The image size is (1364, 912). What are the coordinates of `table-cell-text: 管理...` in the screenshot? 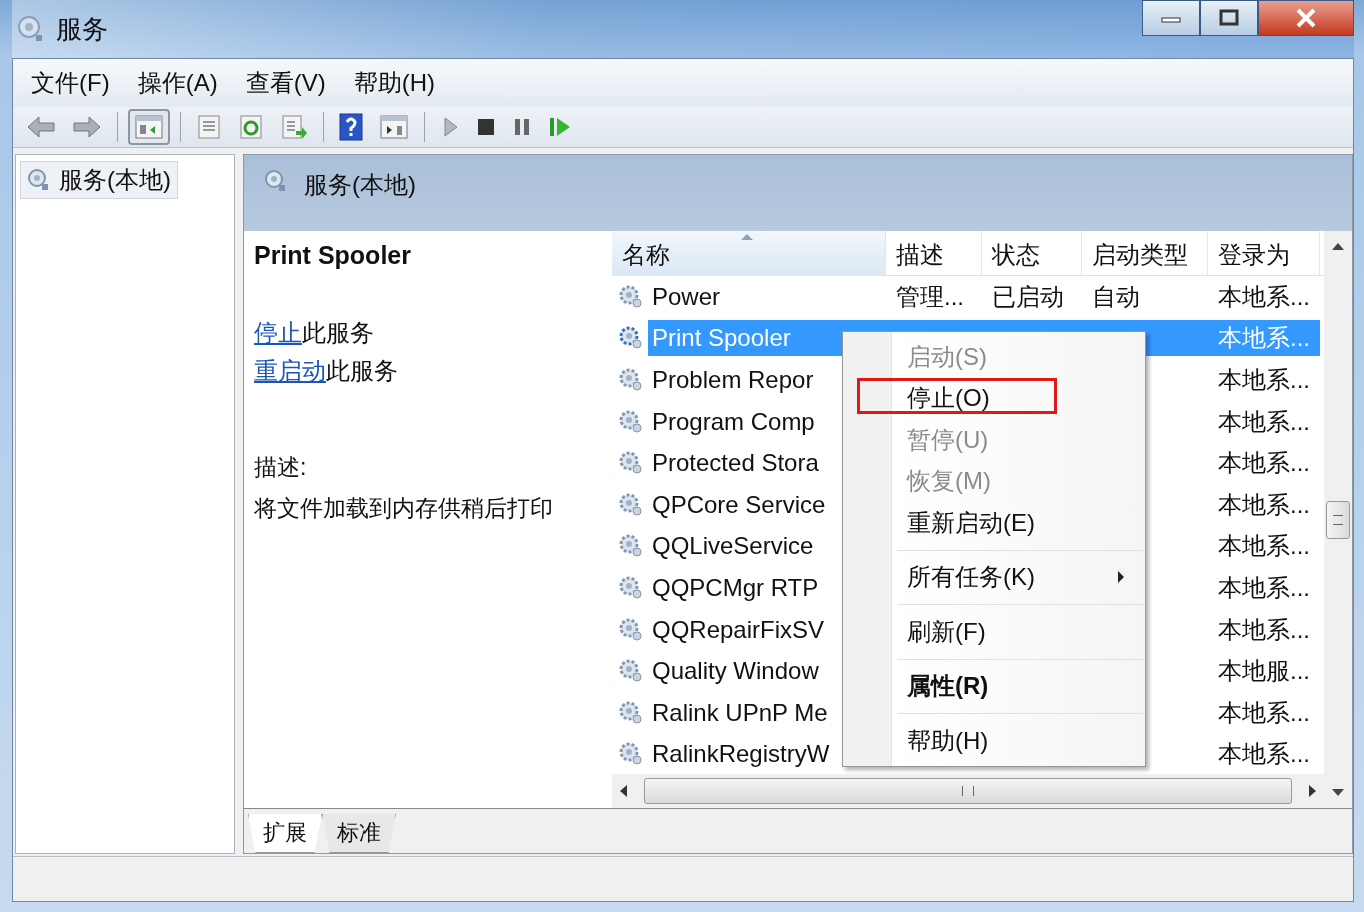 It's located at (930, 296).